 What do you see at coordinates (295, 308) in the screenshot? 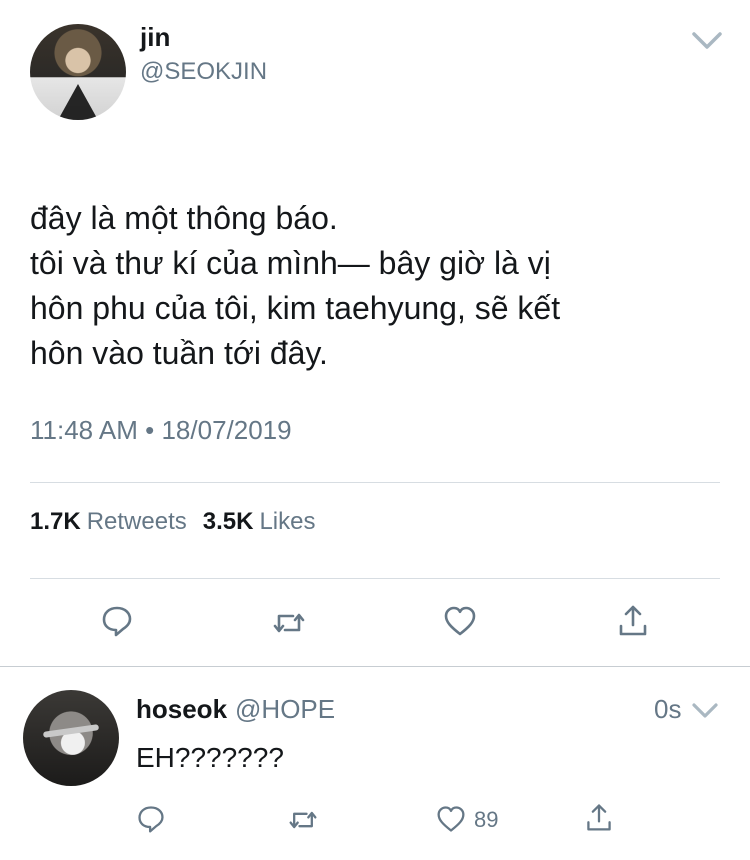
I see `tweet-text-line: hôn phu của tôi, kim taehyung, sẽ kết` at bounding box center [295, 308].